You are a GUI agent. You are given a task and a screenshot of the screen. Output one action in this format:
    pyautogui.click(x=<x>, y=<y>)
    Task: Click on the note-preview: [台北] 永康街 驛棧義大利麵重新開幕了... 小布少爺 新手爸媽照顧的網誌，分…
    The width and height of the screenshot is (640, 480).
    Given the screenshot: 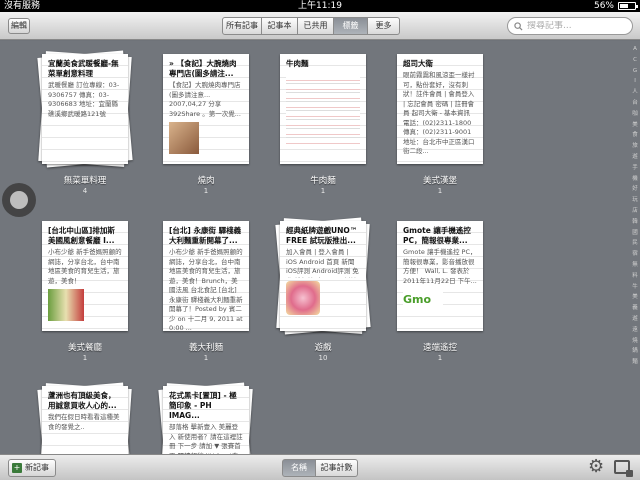 What is the action you would take?
    pyautogui.click(x=206, y=276)
    